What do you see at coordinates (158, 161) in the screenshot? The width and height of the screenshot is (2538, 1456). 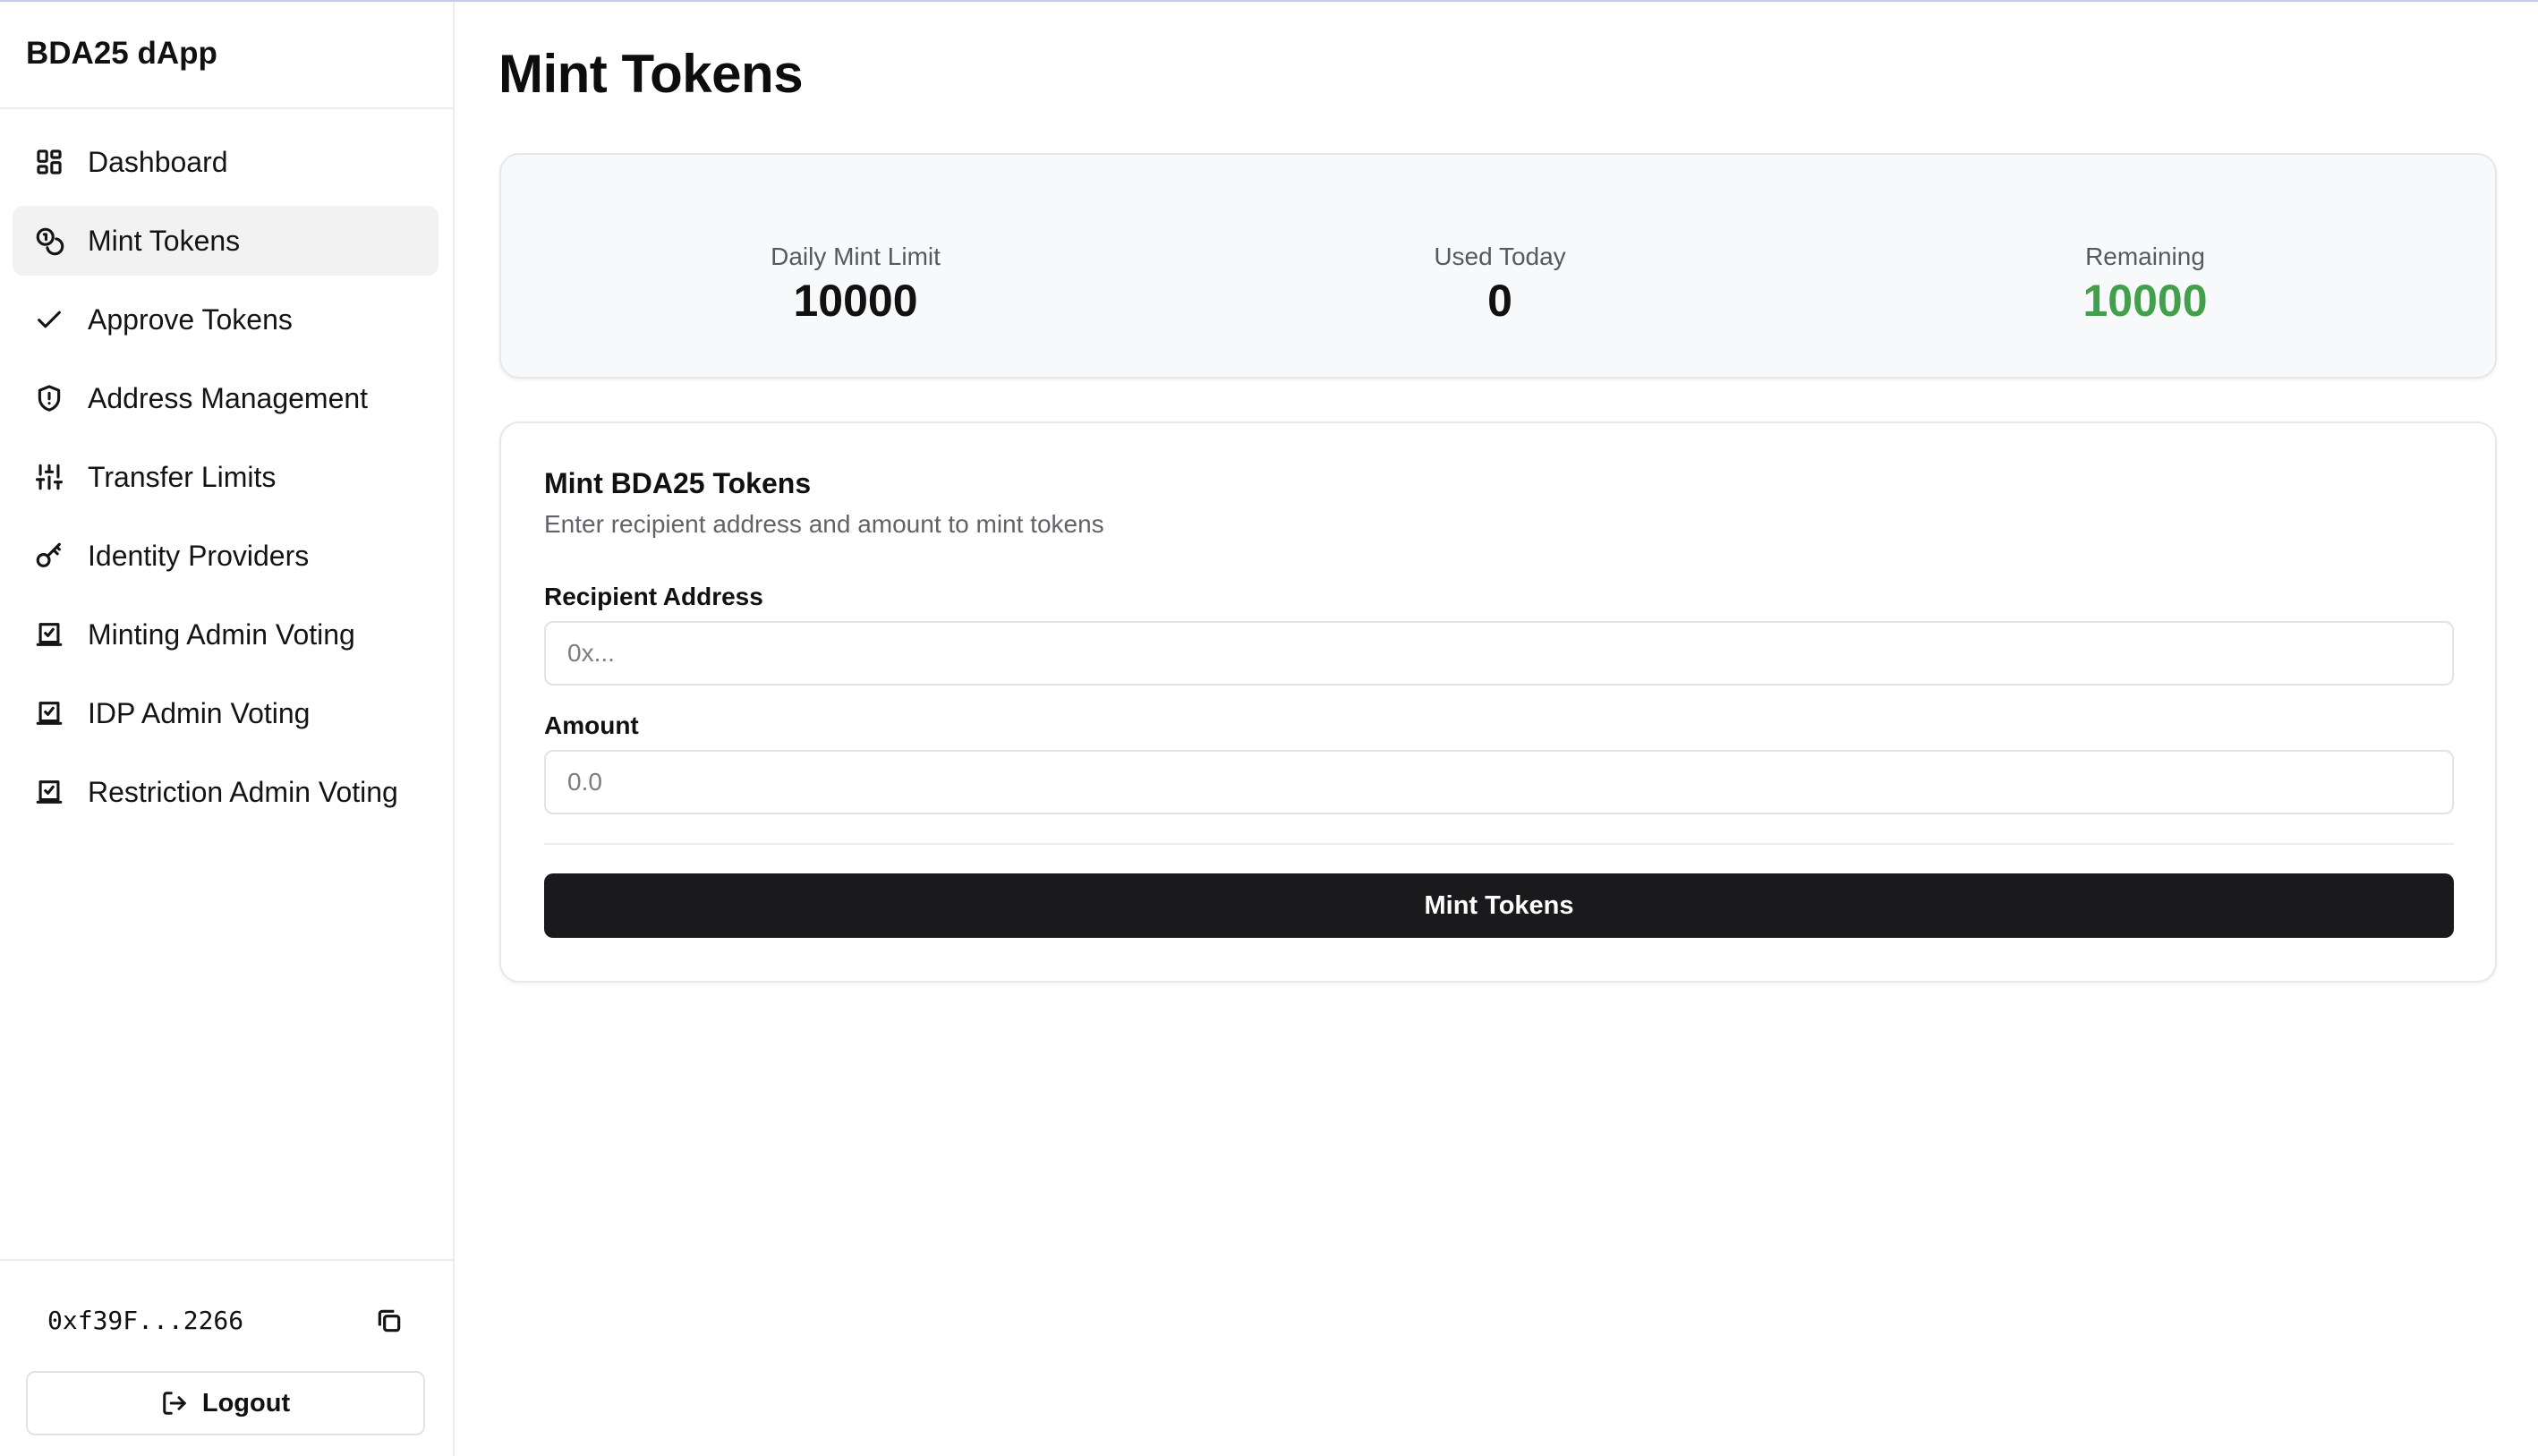 I see `sidebar-item-label: Dashboard` at bounding box center [158, 161].